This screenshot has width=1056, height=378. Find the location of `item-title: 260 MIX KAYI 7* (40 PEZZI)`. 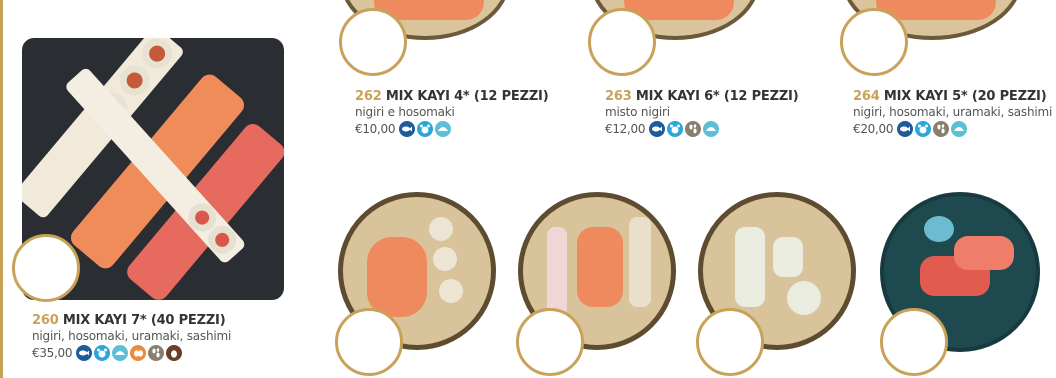

item-title: 260 MIX KAYI 7* (40 PEZZI) is located at coordinates (131, 320).